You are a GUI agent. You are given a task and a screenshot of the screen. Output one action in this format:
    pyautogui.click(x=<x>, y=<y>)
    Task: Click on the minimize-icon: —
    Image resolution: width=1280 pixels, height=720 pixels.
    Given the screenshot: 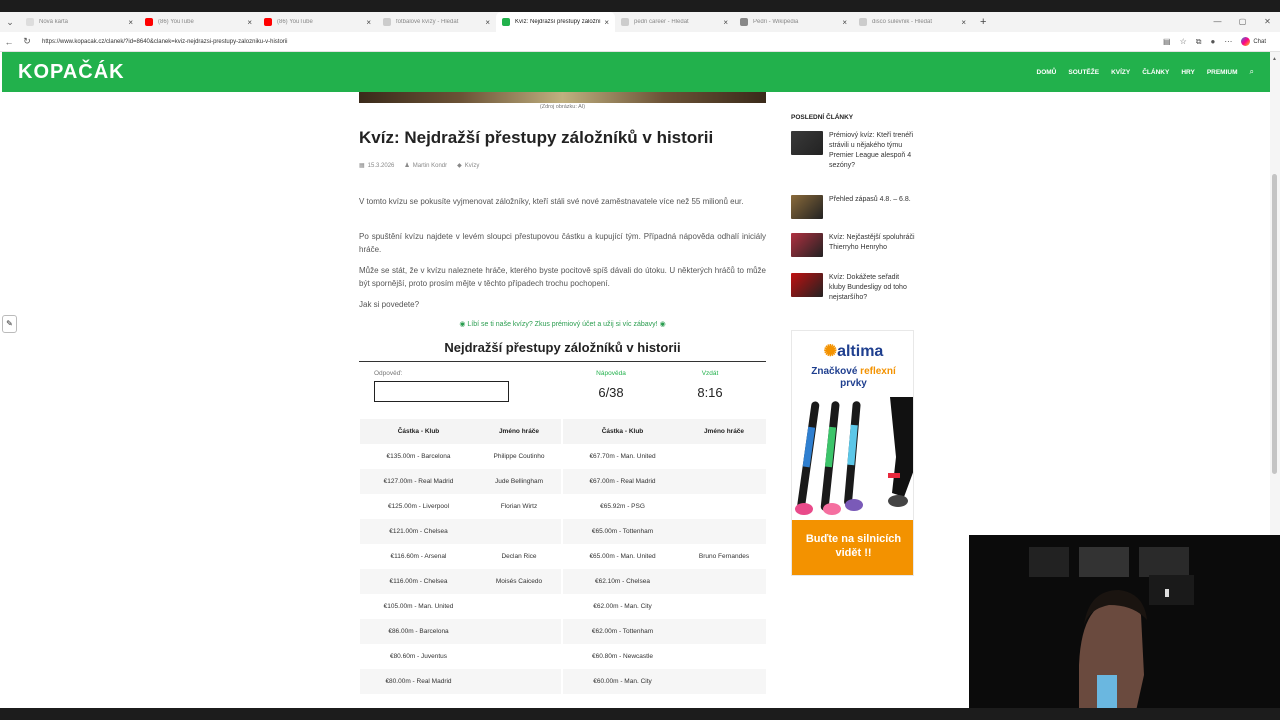 What is the action you would take?
    pyautogui.click(x=1217, y=22)
    